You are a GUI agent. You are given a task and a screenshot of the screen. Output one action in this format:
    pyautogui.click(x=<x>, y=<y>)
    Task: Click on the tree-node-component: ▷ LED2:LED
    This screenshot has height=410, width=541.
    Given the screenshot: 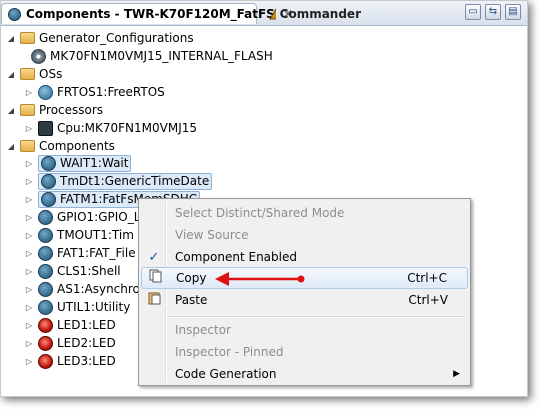 What is the action you would take?
    pyautogui.click(x=69, y=343)
    